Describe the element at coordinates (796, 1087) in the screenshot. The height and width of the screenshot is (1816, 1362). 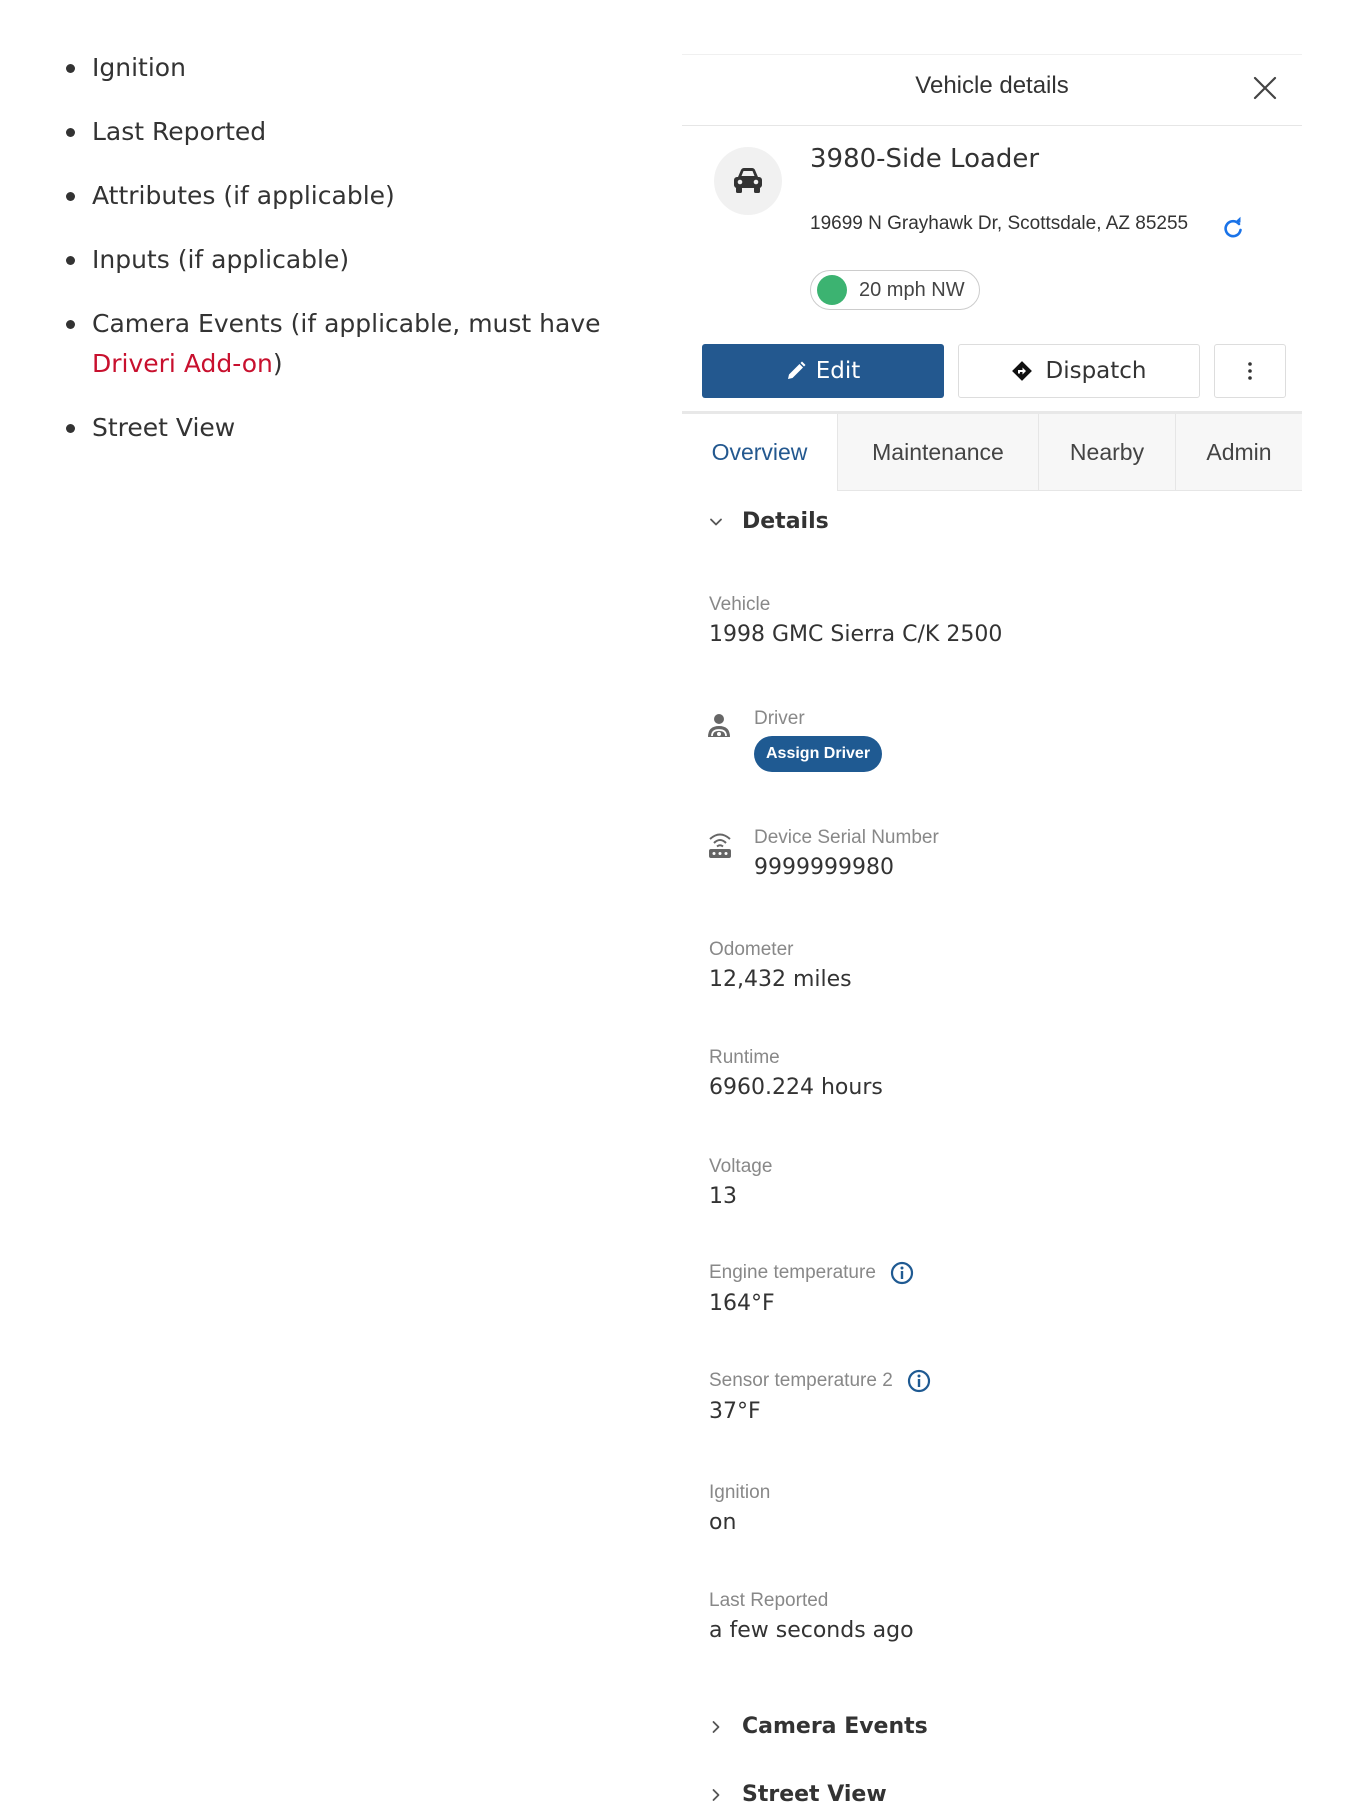
I see `field-value: 6960.224 hours` at that location.